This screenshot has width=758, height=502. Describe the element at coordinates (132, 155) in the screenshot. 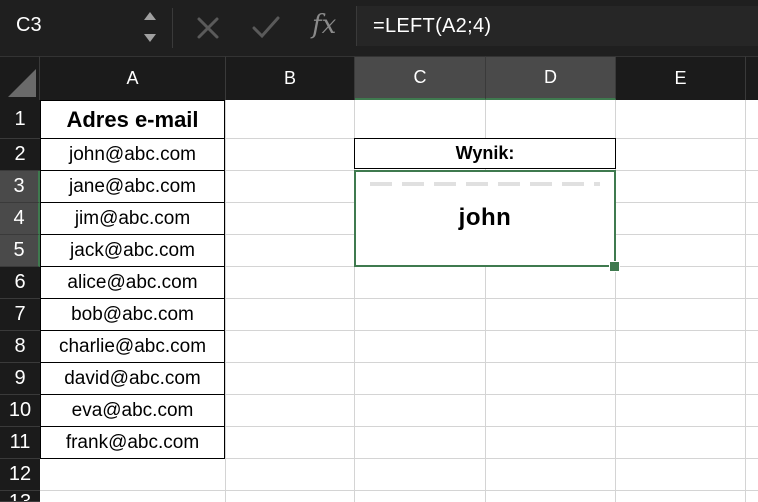

I see `cell-a2: john@abc.com` at that location.